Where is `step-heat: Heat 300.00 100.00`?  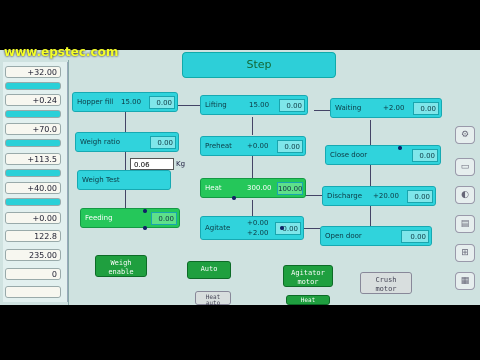
step-heat: Heat 300.00 100.00 is located at coordinates (253, 188).